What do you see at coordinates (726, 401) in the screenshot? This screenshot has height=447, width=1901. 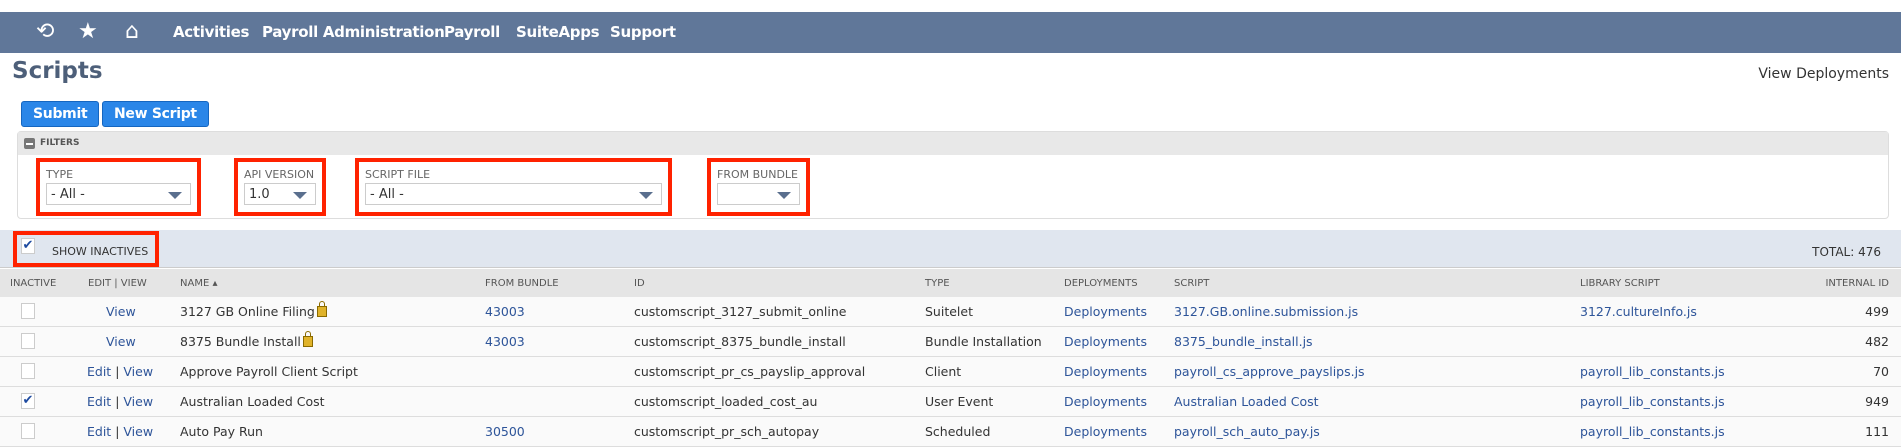 I see `script-id: customscript_loaded_cost_au` at bounding box center [726, 401].